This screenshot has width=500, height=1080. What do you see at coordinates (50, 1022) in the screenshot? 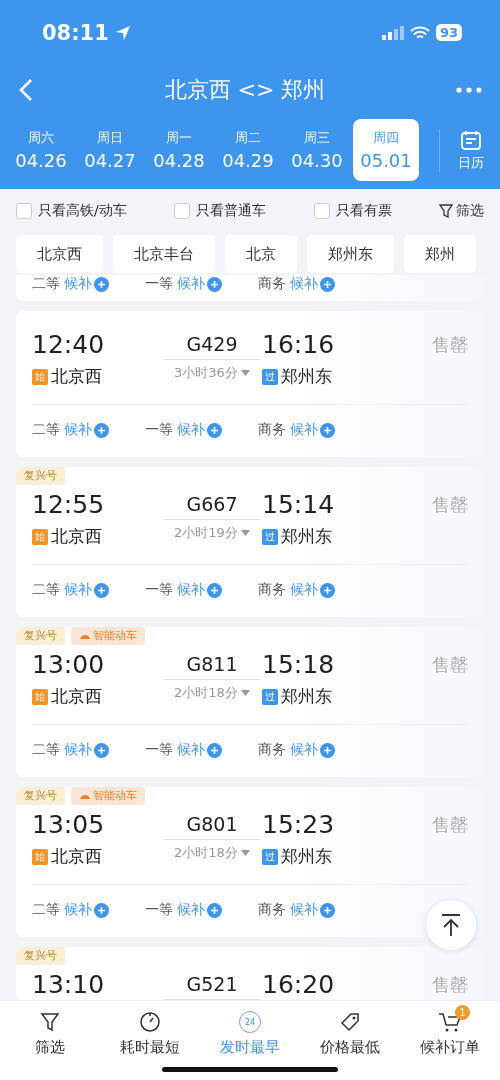
I see `filter-icon` at bounding box center [50, 1022].